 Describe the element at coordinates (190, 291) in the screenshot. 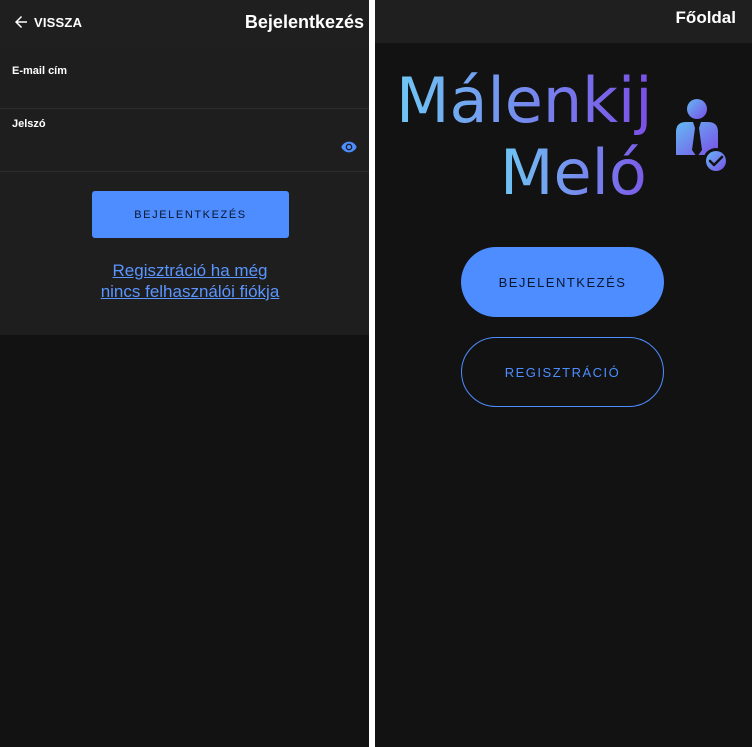

I see `register-link-line2: nincs felhasználói fiókja` at that location.